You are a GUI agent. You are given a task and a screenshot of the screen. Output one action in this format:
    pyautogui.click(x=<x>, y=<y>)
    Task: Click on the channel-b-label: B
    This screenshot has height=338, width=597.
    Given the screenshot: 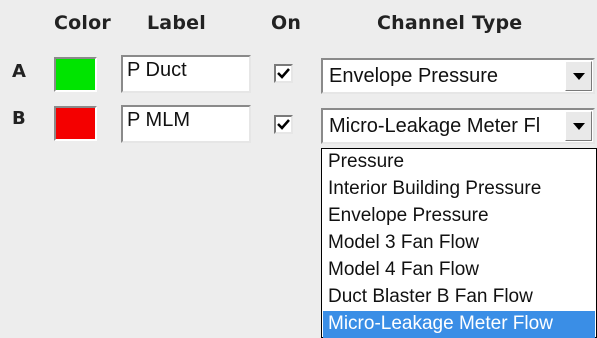 What is the action you would take?
    pyautogui.click(x=19, y=118)
    